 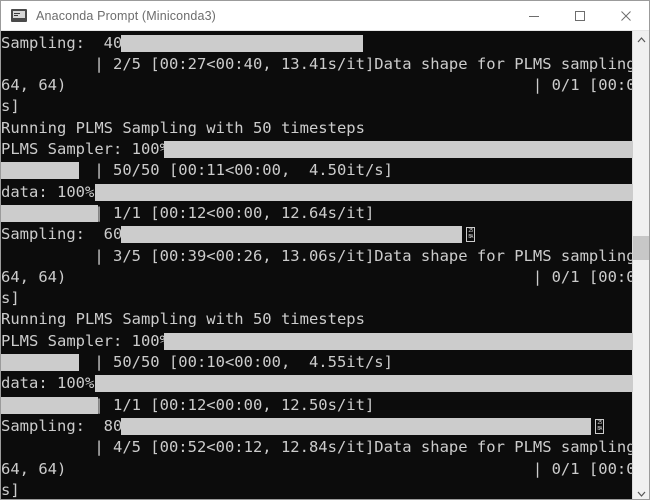 I want to click on terminal-line: | 50/50 [00:10<00:00, 4.55it/s], so click(x=197, y=362).